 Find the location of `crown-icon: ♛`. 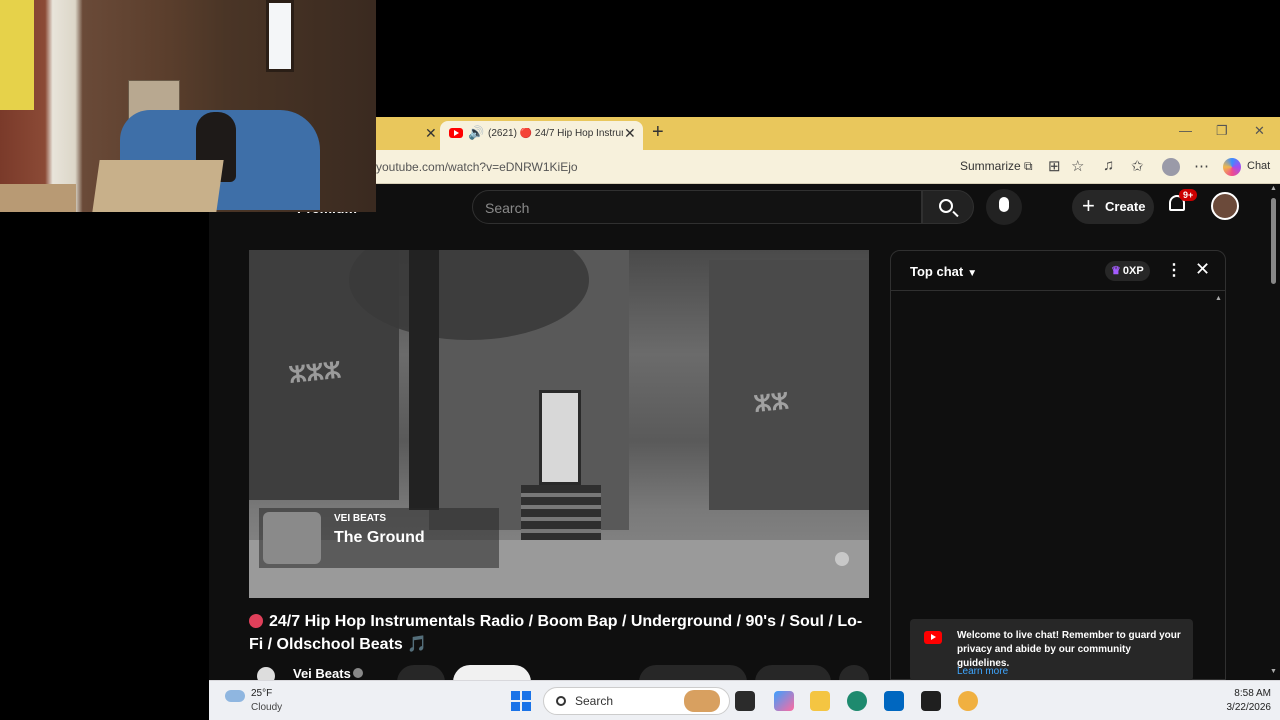

crown-icon: ♛ is located at coordinates (1116, 271).